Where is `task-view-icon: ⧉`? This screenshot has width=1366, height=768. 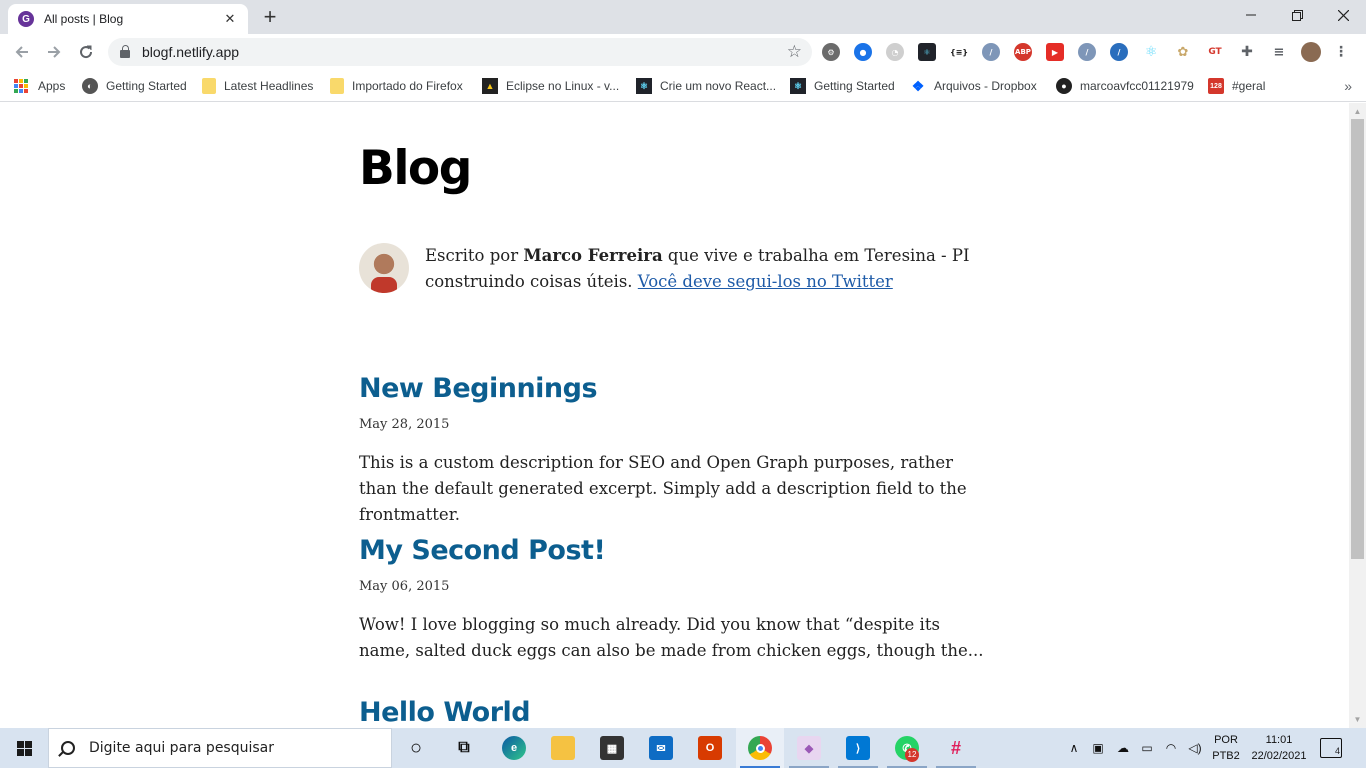 task-view-icon: ⧉ is located at coordinates (464, 748).